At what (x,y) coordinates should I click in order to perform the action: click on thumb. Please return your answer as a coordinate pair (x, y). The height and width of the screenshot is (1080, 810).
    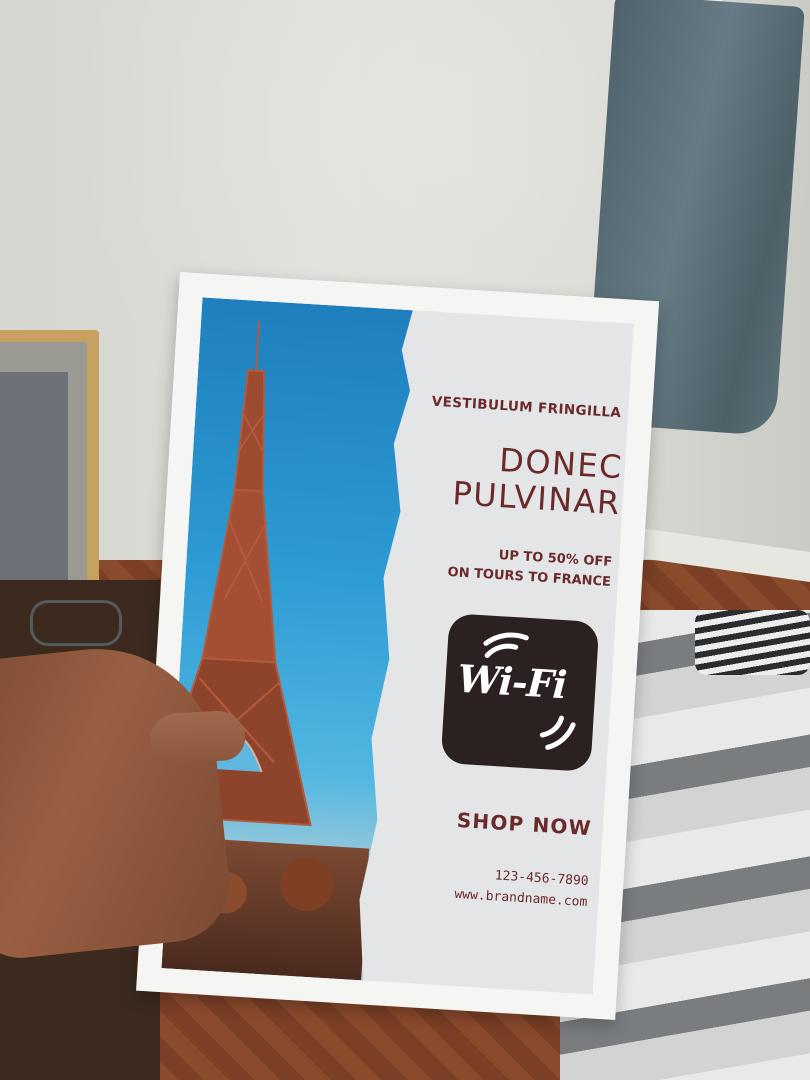
    Looking at the image, I should click on (197, 737).